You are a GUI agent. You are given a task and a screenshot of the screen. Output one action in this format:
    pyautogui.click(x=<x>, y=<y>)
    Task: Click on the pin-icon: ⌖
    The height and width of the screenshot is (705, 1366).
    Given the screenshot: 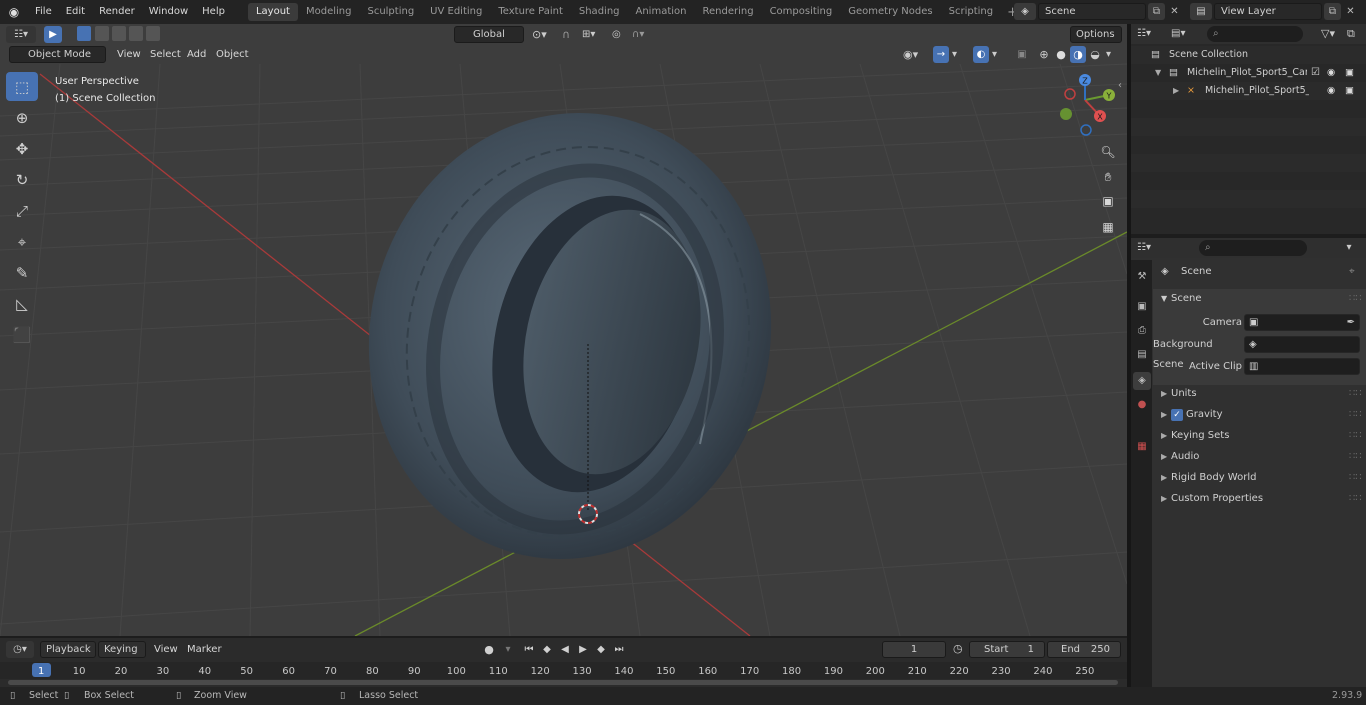 What is the action you would take?
    pyautogui.click(x=1352, y=272)
    